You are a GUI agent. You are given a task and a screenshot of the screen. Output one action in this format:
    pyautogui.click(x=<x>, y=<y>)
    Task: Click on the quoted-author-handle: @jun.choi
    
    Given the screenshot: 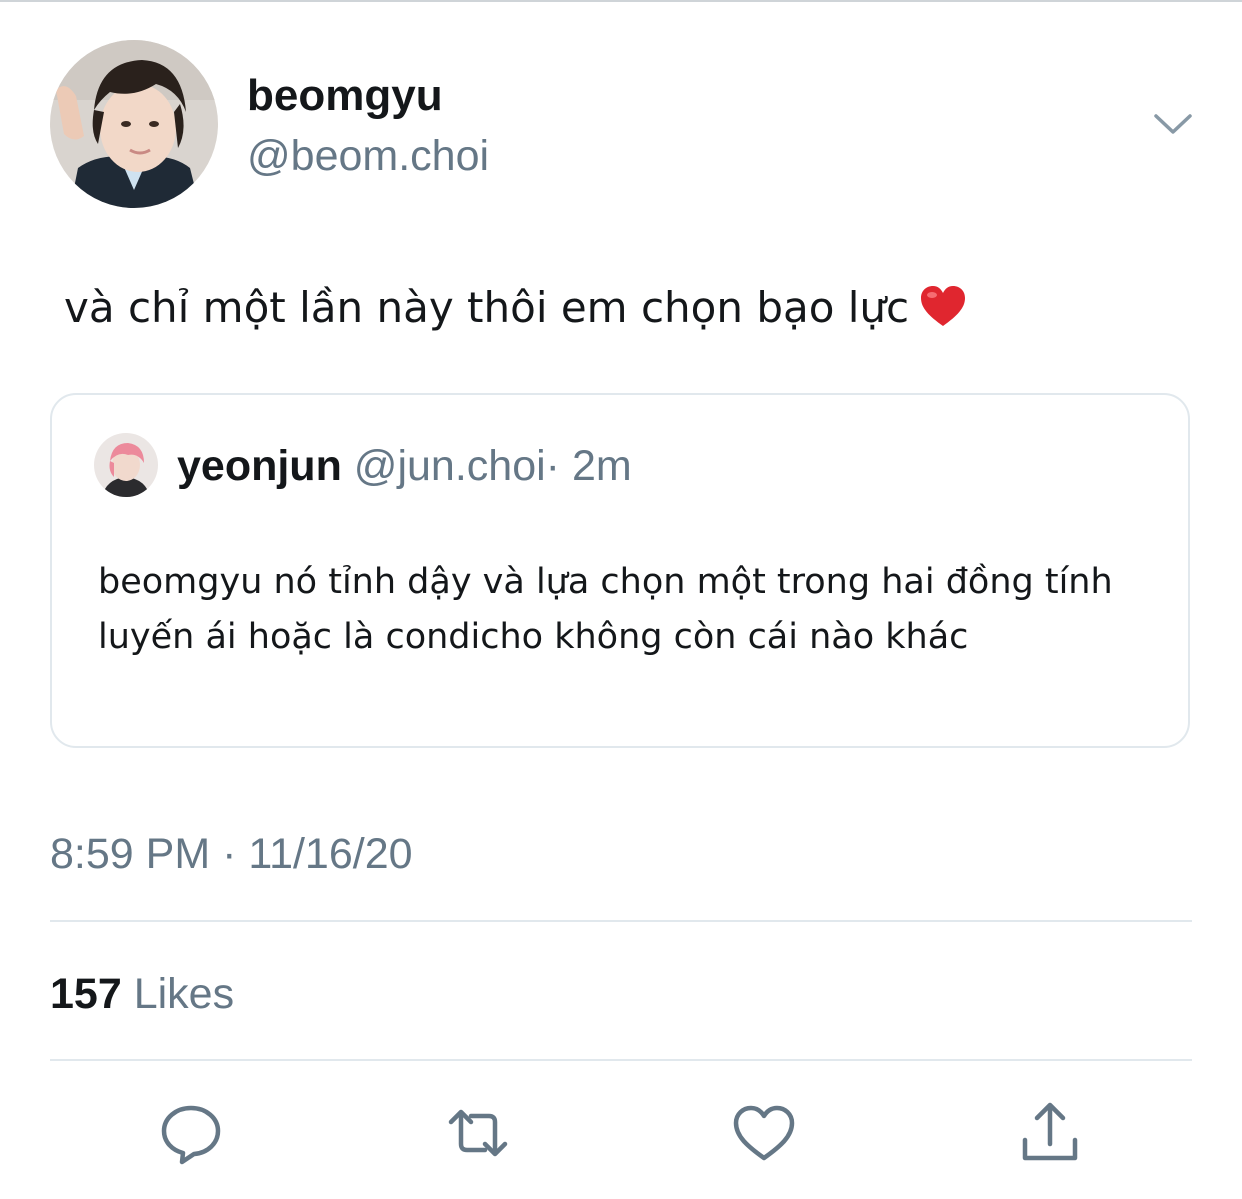 What is the action you would take?
    pyautogui.click(x=450, y=466)
    